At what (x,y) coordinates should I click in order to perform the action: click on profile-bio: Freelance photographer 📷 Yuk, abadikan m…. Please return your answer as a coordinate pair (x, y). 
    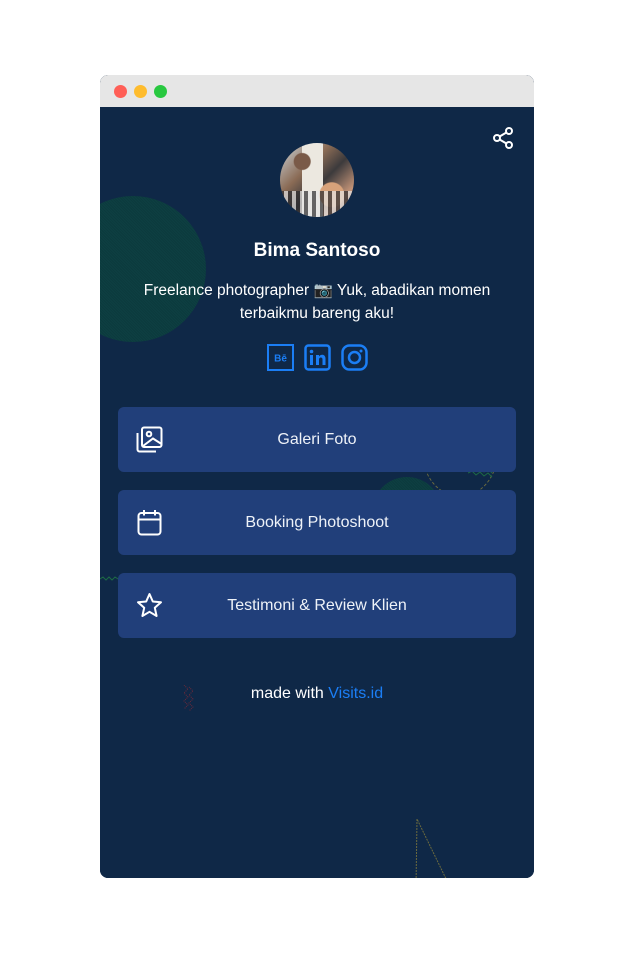
    Looking at the image, I should click on (317, 302).